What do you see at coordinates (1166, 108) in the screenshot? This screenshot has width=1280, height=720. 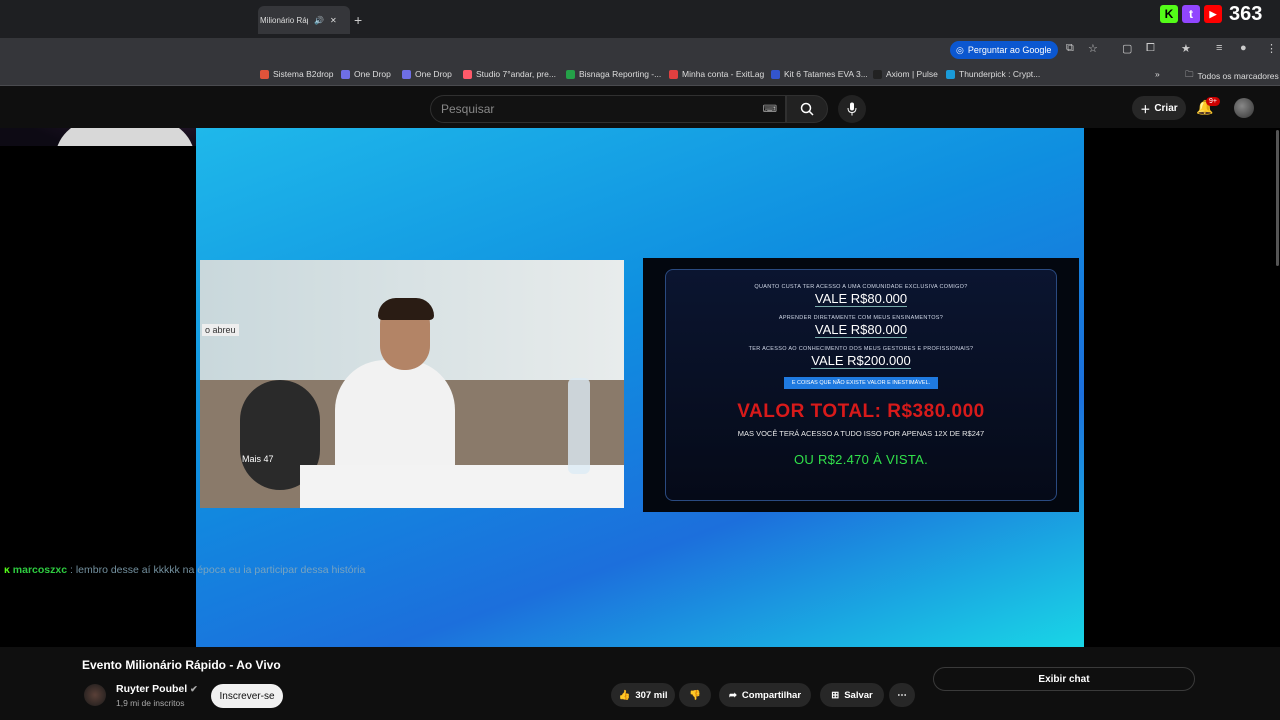 I see `create-label: Criar` at bounding box center [1166, 108].